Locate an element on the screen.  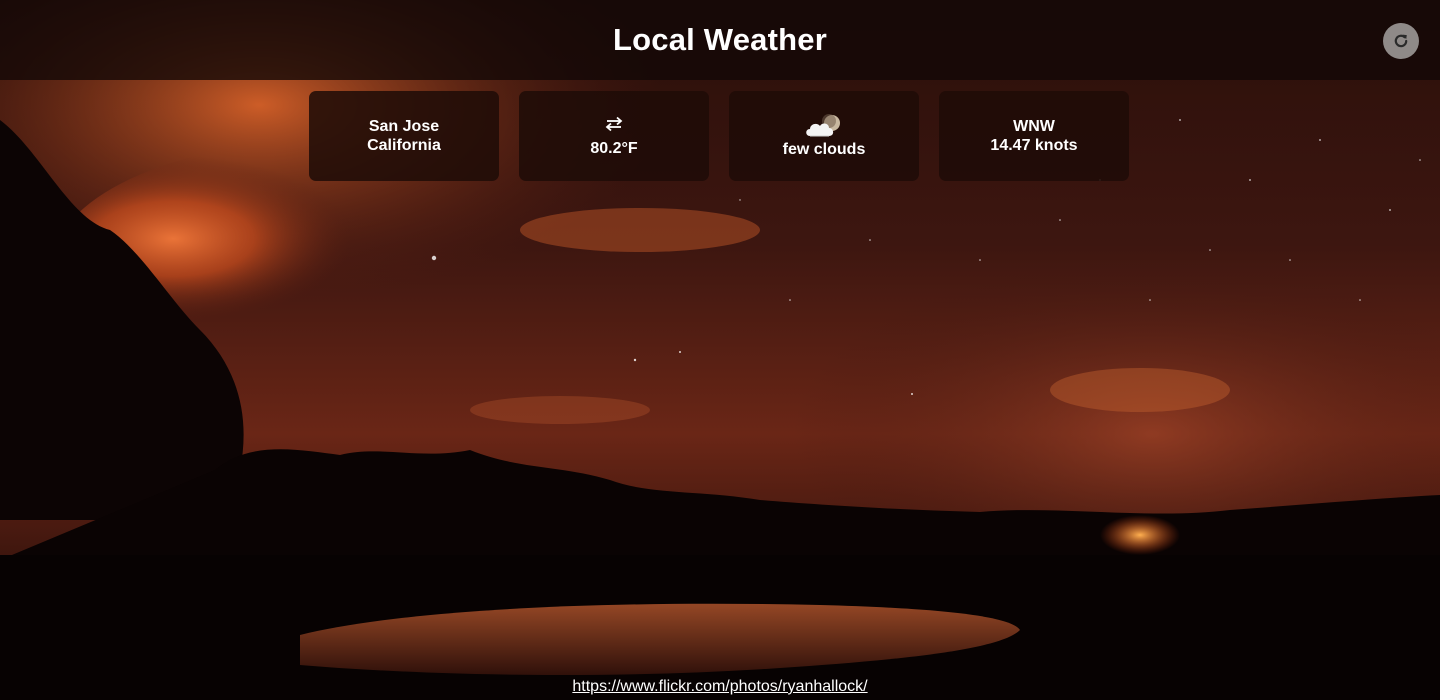
refresh-icon is located at coordinates (1401, 41).